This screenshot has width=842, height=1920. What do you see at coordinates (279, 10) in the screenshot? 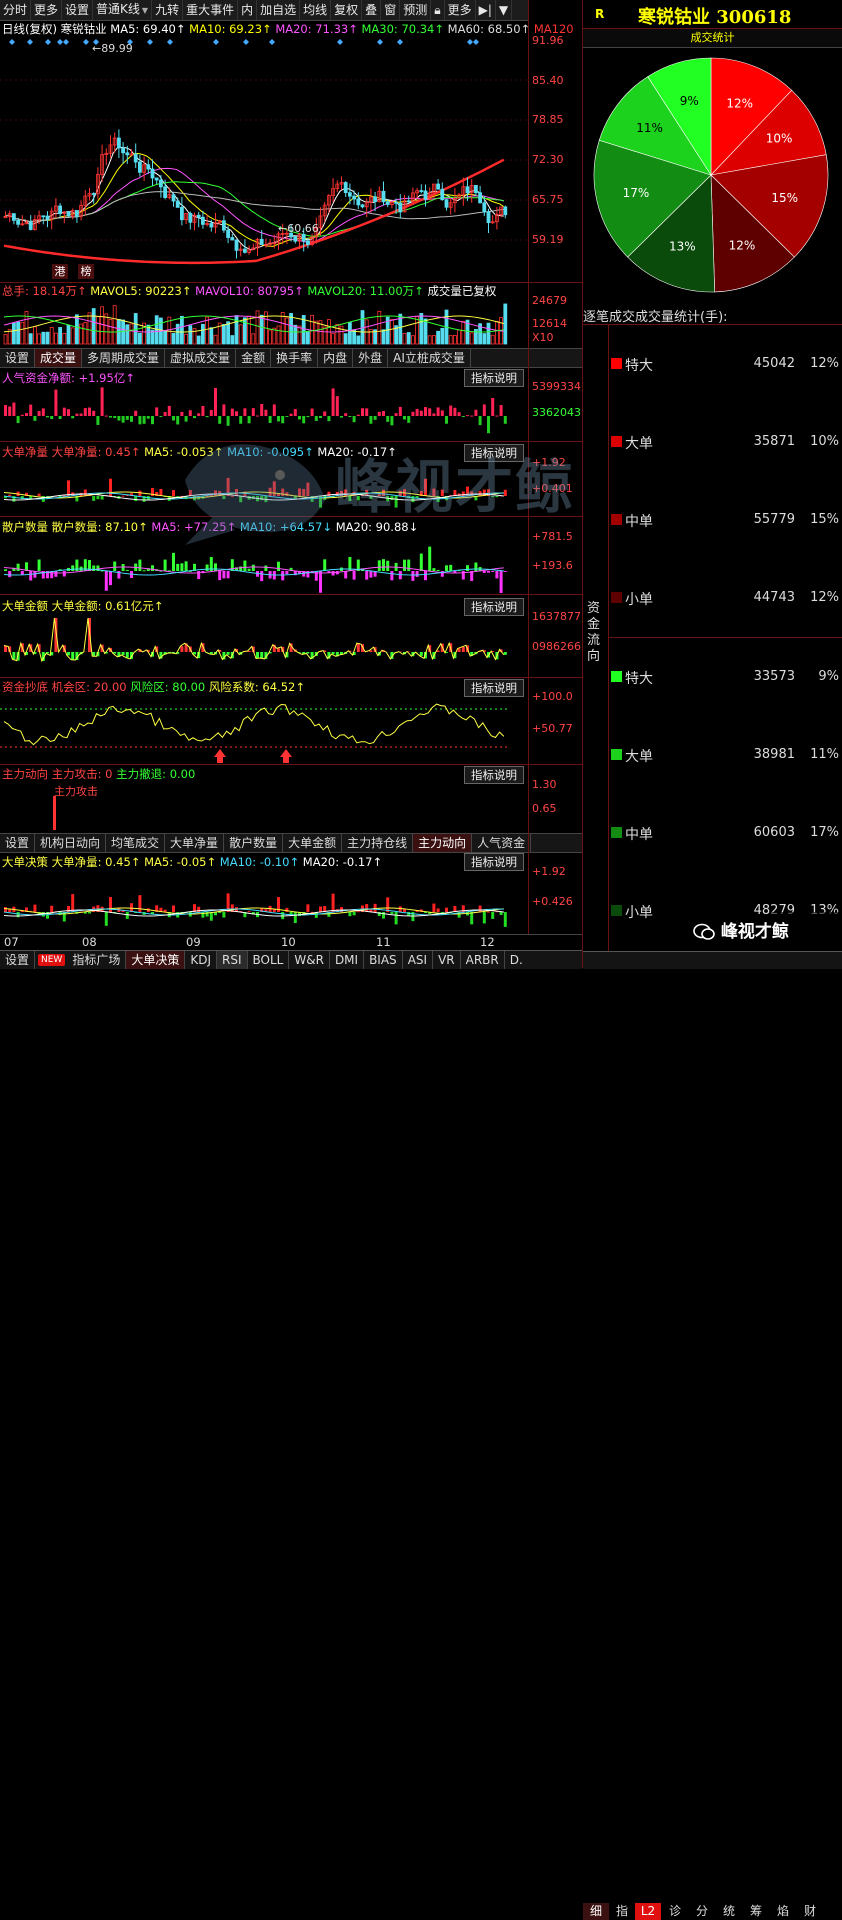
I see `tb-add-watchlist: 加自选` at bounding box center [279, 10].